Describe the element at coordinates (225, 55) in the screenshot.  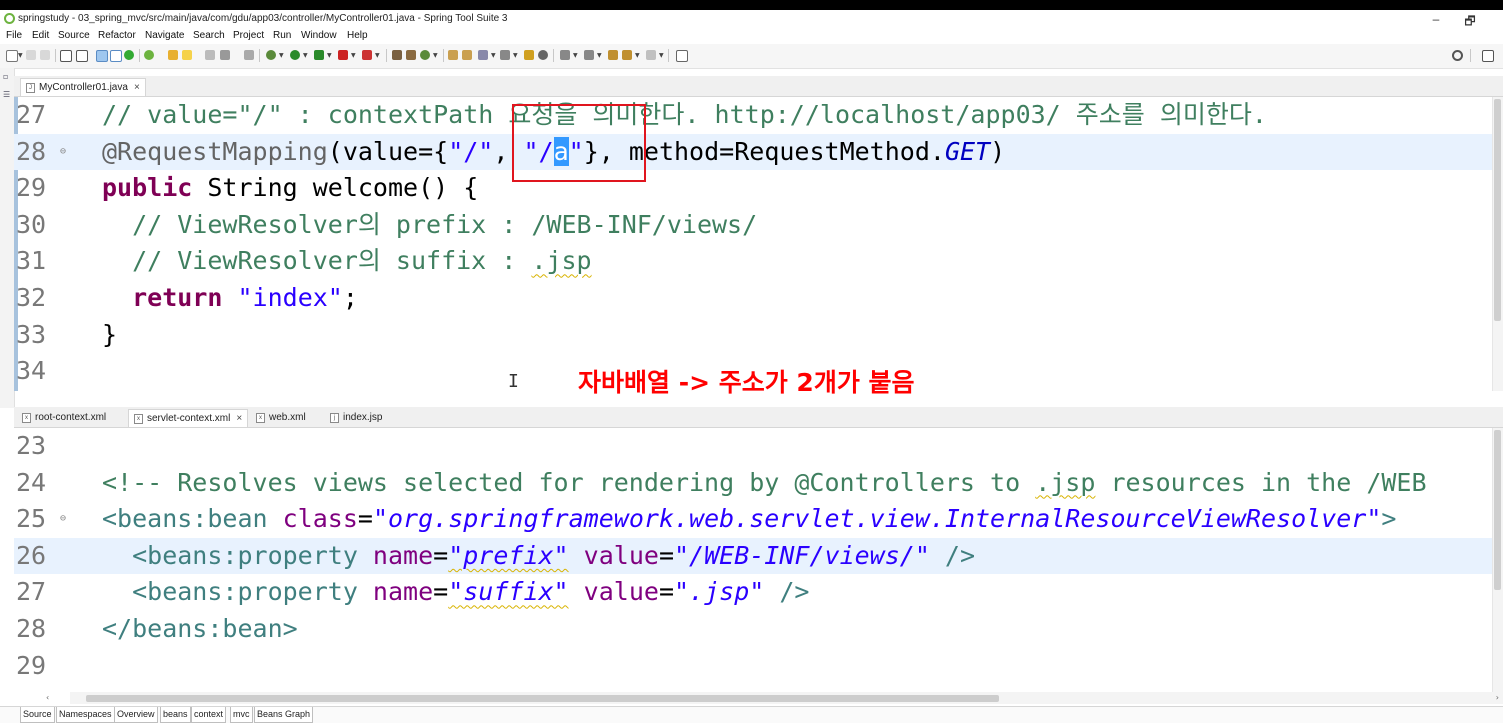
I see `block-selection-icon` at that location.